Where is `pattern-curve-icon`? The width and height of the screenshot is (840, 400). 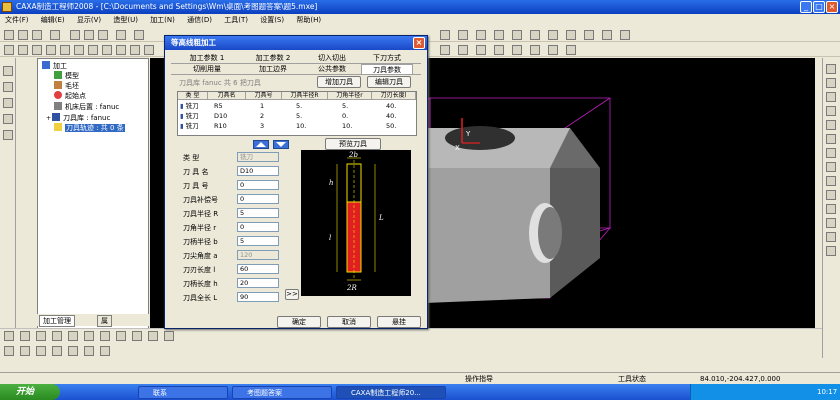 pattern-curve-icon is located at coordinates (831, 251).